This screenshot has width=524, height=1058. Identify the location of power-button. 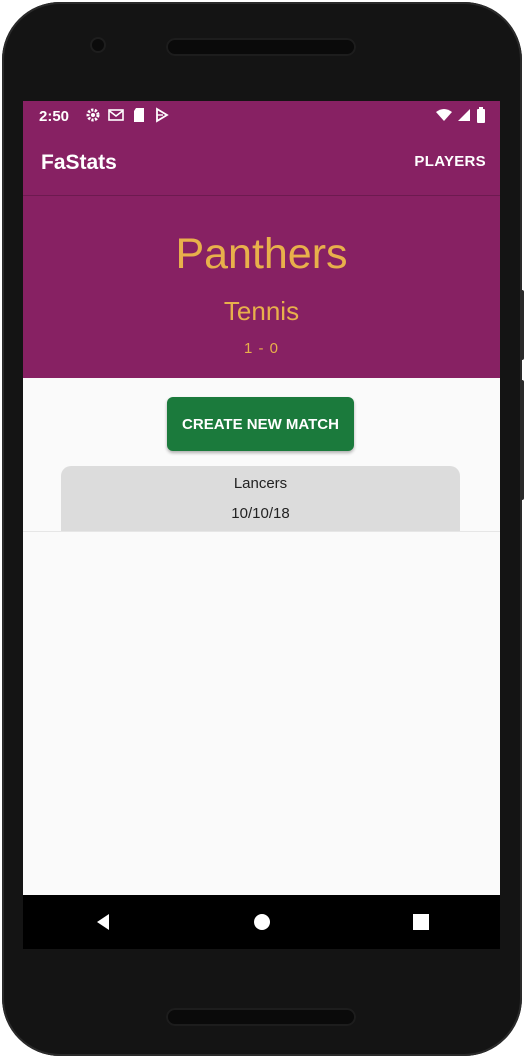
(522, 325).